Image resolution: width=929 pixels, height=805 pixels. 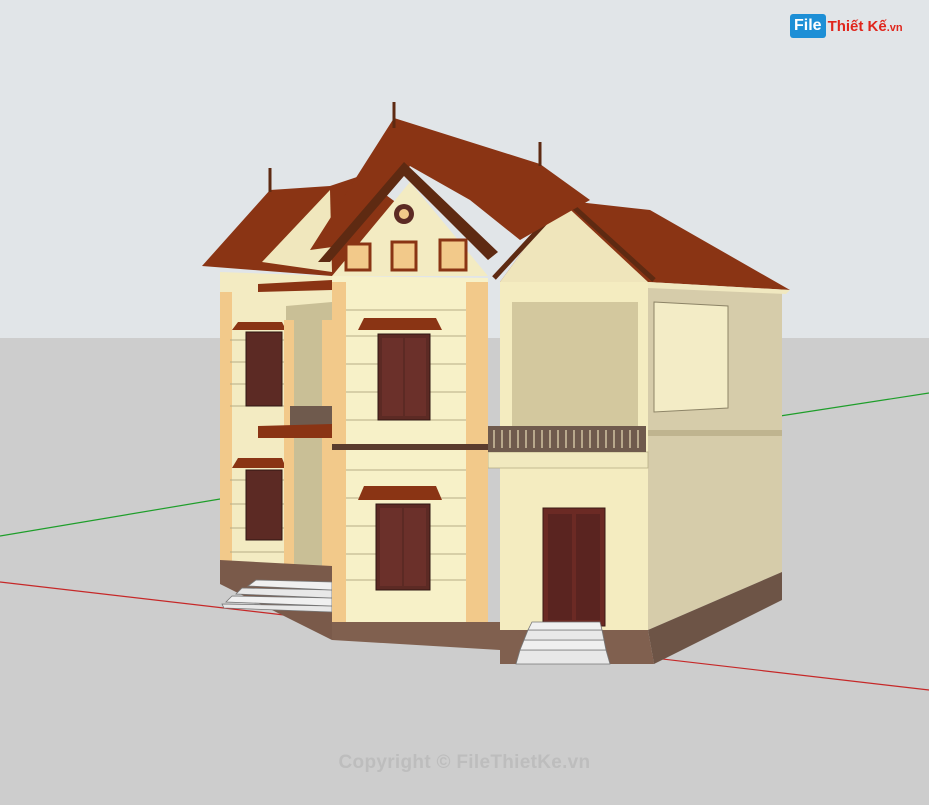 What do you see at coordinates (808, 26) in the screenshot?
I see `logo-file-badge: File` at bounding box center [808, 26].